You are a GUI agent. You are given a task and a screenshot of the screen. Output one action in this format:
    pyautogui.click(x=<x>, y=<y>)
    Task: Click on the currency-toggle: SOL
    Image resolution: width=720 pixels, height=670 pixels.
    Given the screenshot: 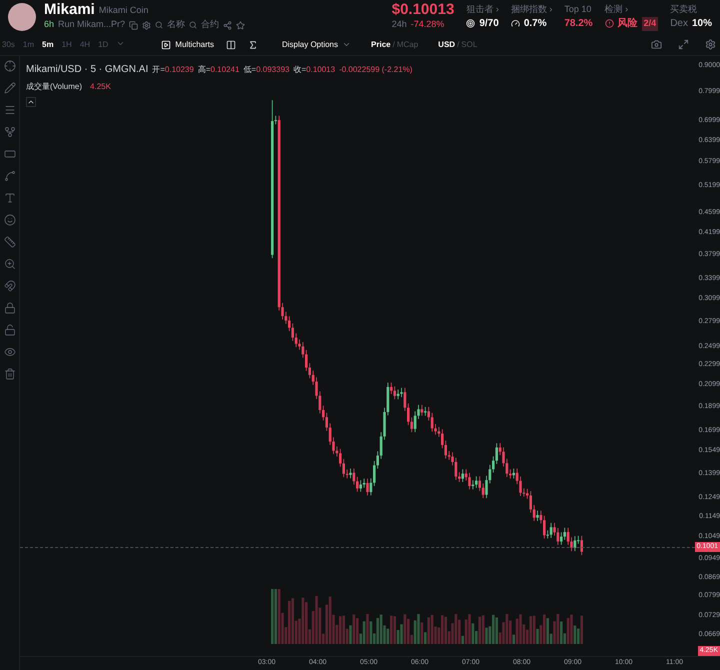 What is the action you would take?
    pyautogui.click(x=469, y=44)
    